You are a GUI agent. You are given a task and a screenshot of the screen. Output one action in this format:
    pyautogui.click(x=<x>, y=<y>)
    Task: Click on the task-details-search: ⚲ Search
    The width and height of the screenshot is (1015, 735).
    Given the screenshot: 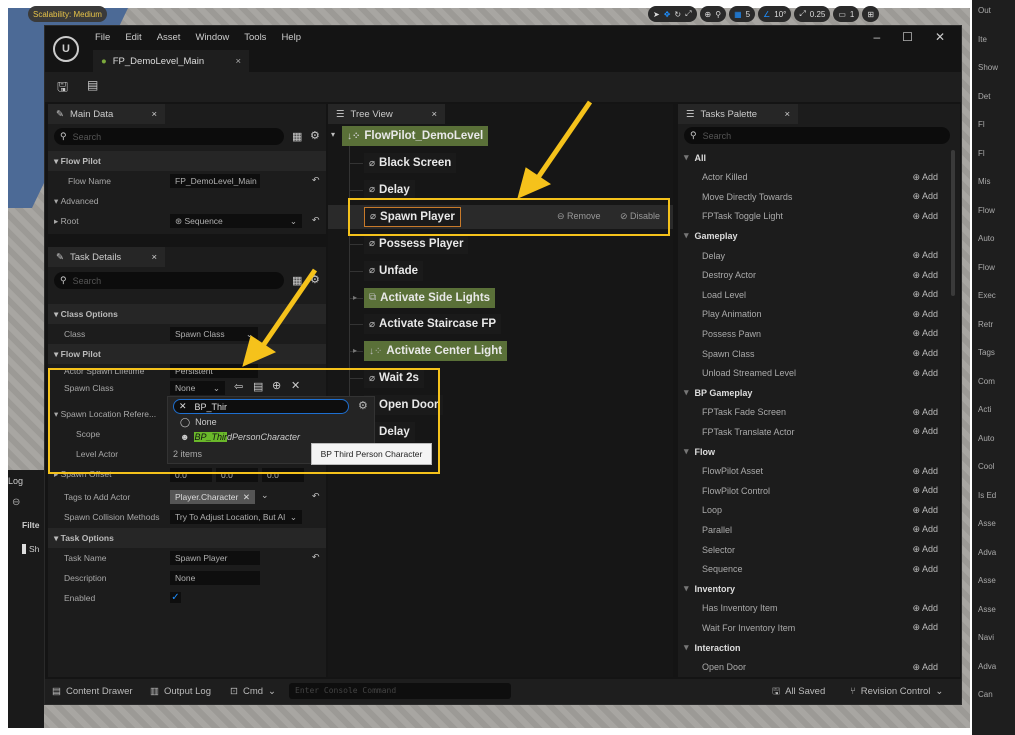 What is the action you would take?
    pyautogui.click(x=169, y=280)
    